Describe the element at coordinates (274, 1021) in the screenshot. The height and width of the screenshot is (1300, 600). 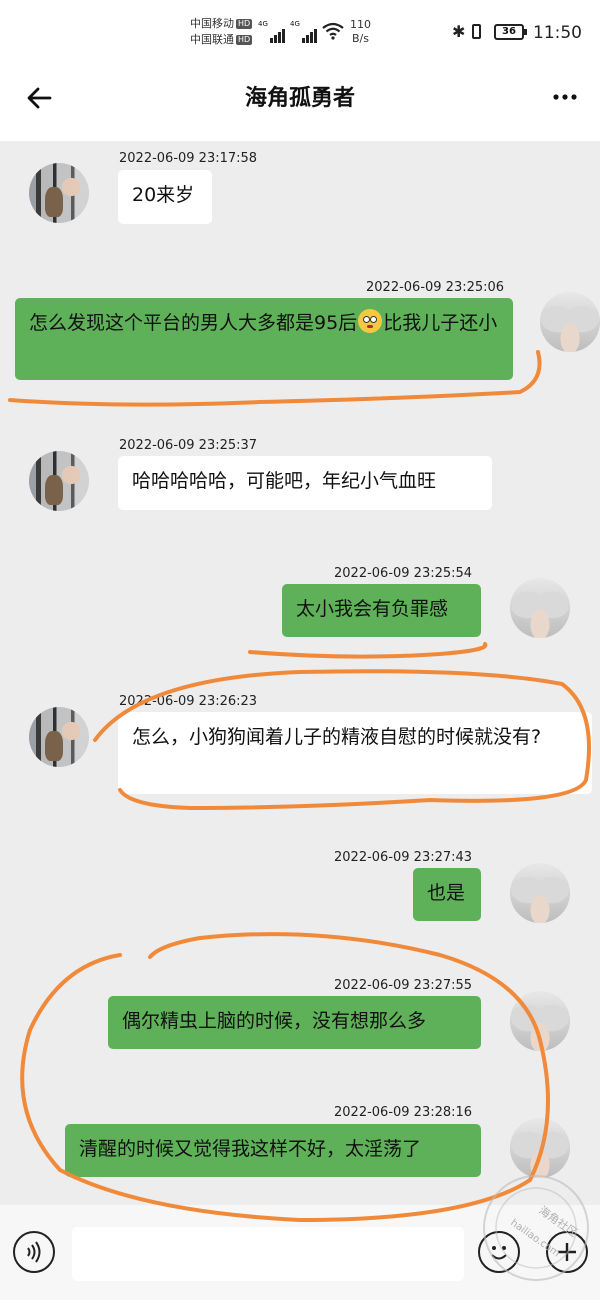
I see `message-text: 偶尔精虫上脑的时候，没有想那么多` at that location.